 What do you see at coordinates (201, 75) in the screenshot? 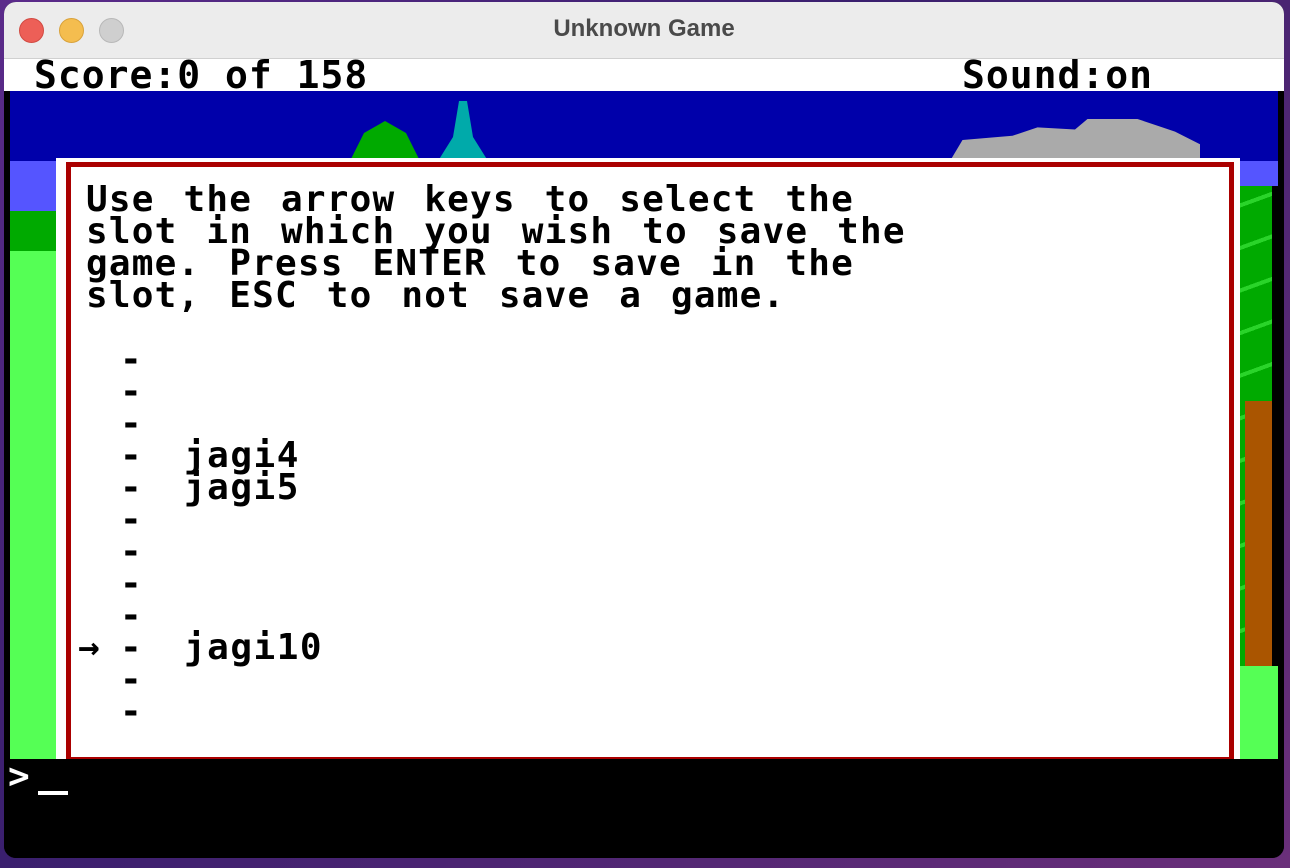
I see `score-text: Score:0 of 158` at bounding box center [201, 75].